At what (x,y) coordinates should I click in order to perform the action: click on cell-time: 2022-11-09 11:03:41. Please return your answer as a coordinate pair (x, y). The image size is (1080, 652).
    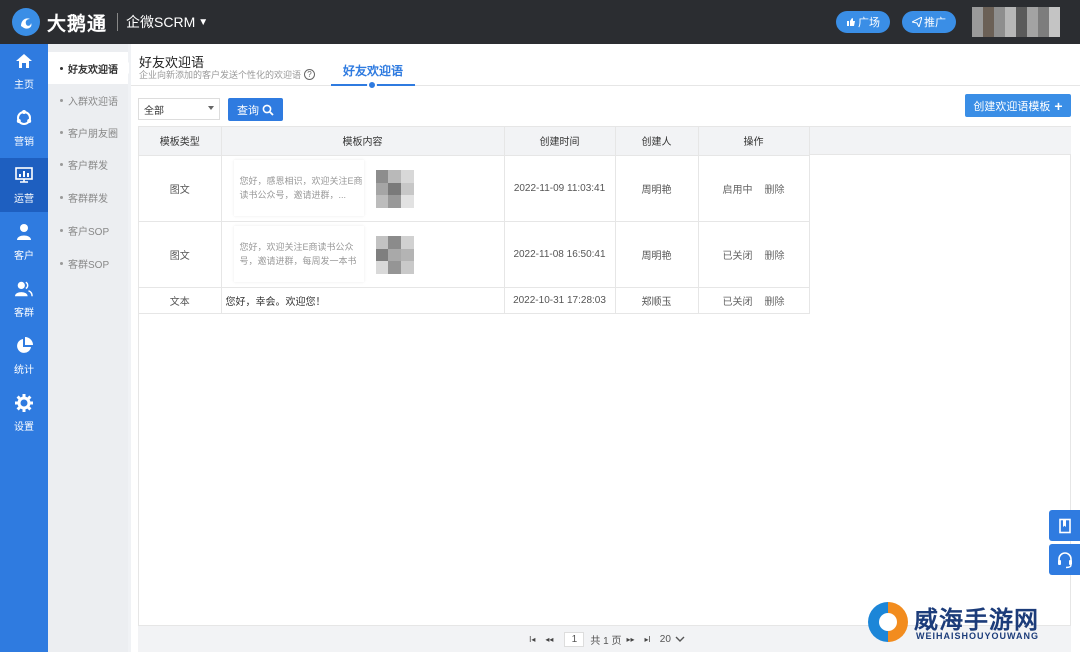
    Looking at the image, I should click on (560, 188).